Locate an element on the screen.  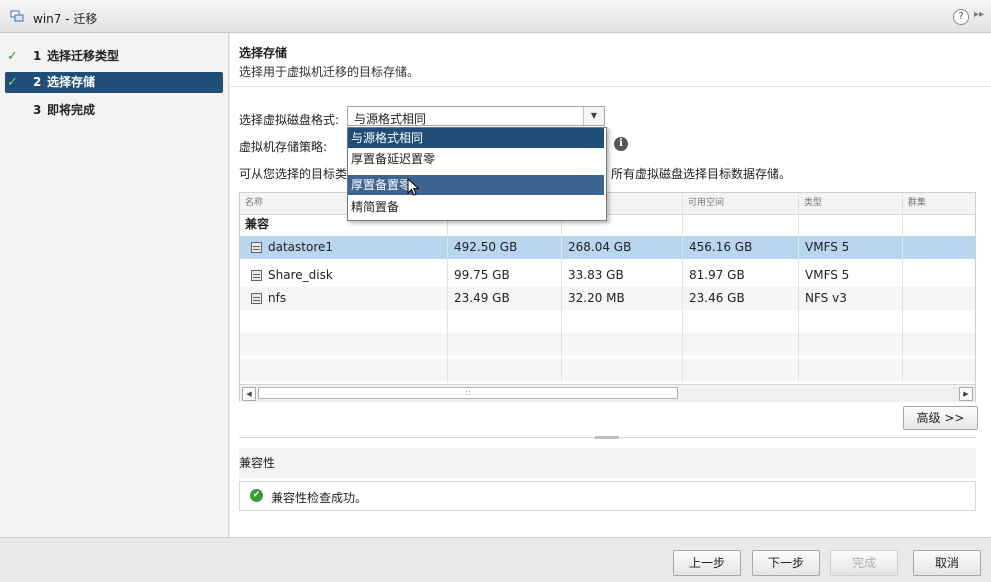
column-header-free: 可用空间 is located at coordinates (741, 203).